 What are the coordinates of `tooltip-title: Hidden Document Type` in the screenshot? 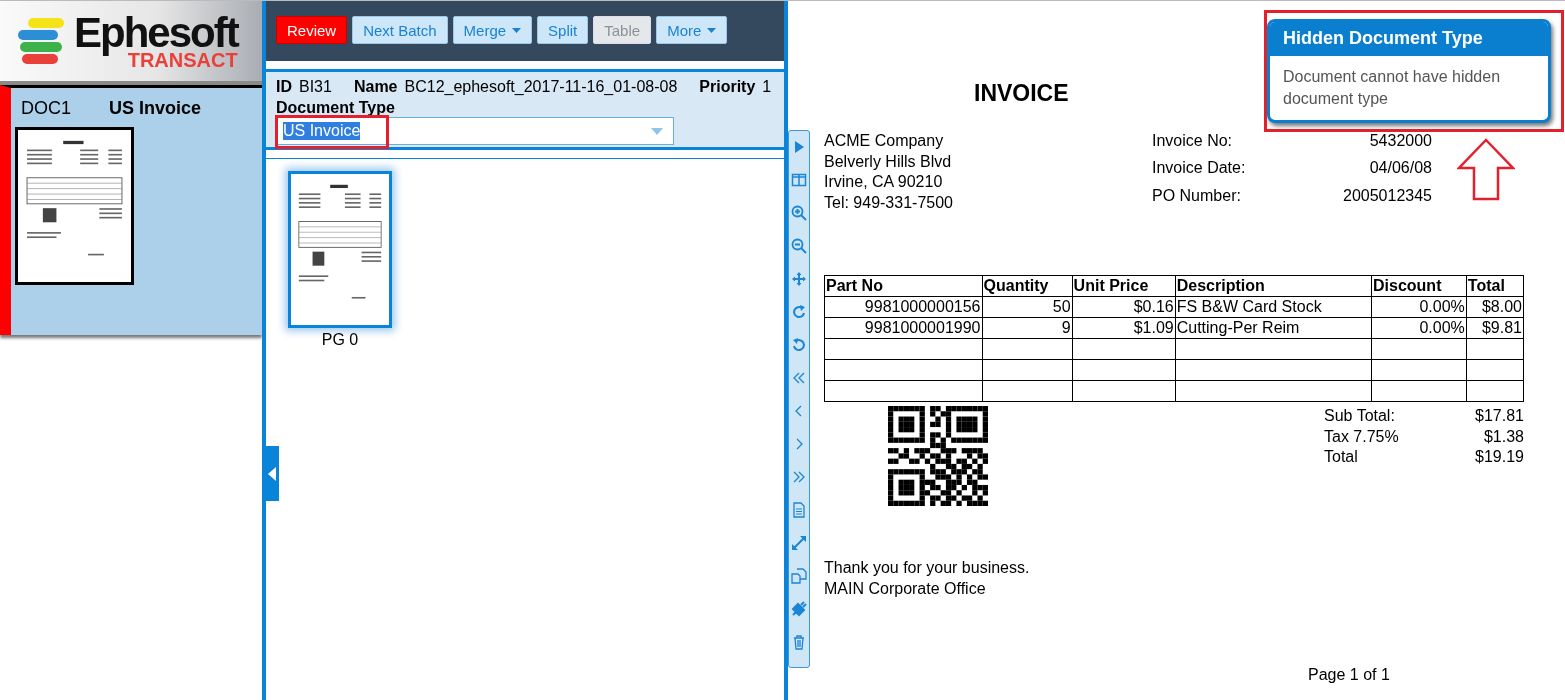 It's located at (1409, 39).